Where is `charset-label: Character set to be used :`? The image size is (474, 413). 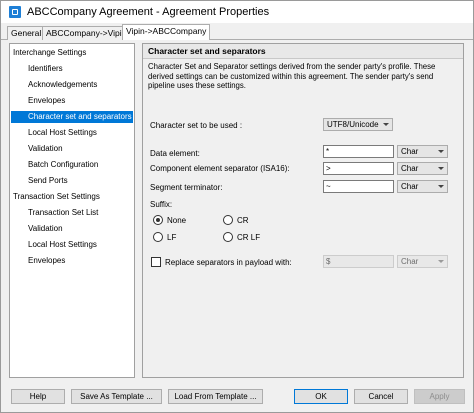
charset-label: Character set to be used : is located at coordinates (196, 125).